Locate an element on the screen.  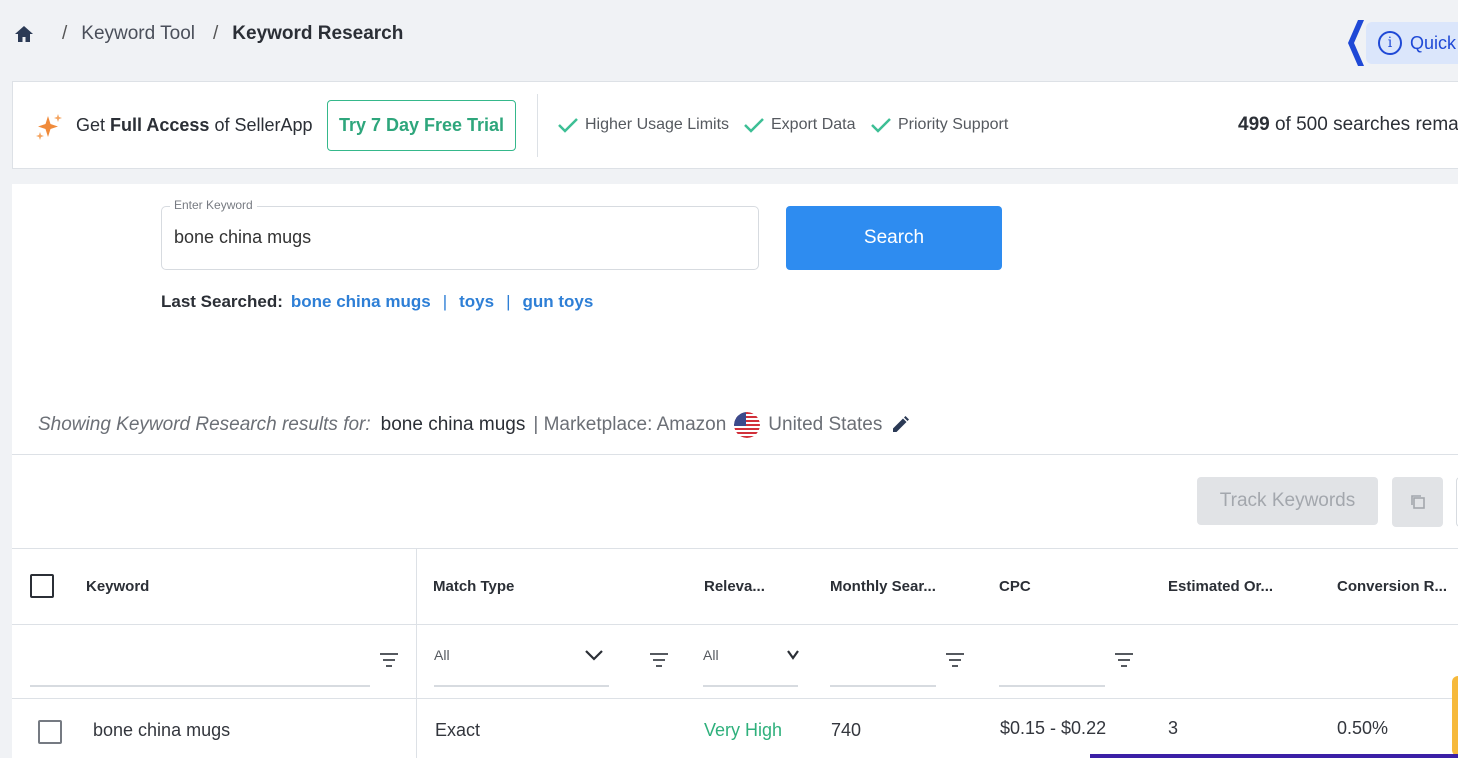
row-checkbox is located at coordinates (50, 732).